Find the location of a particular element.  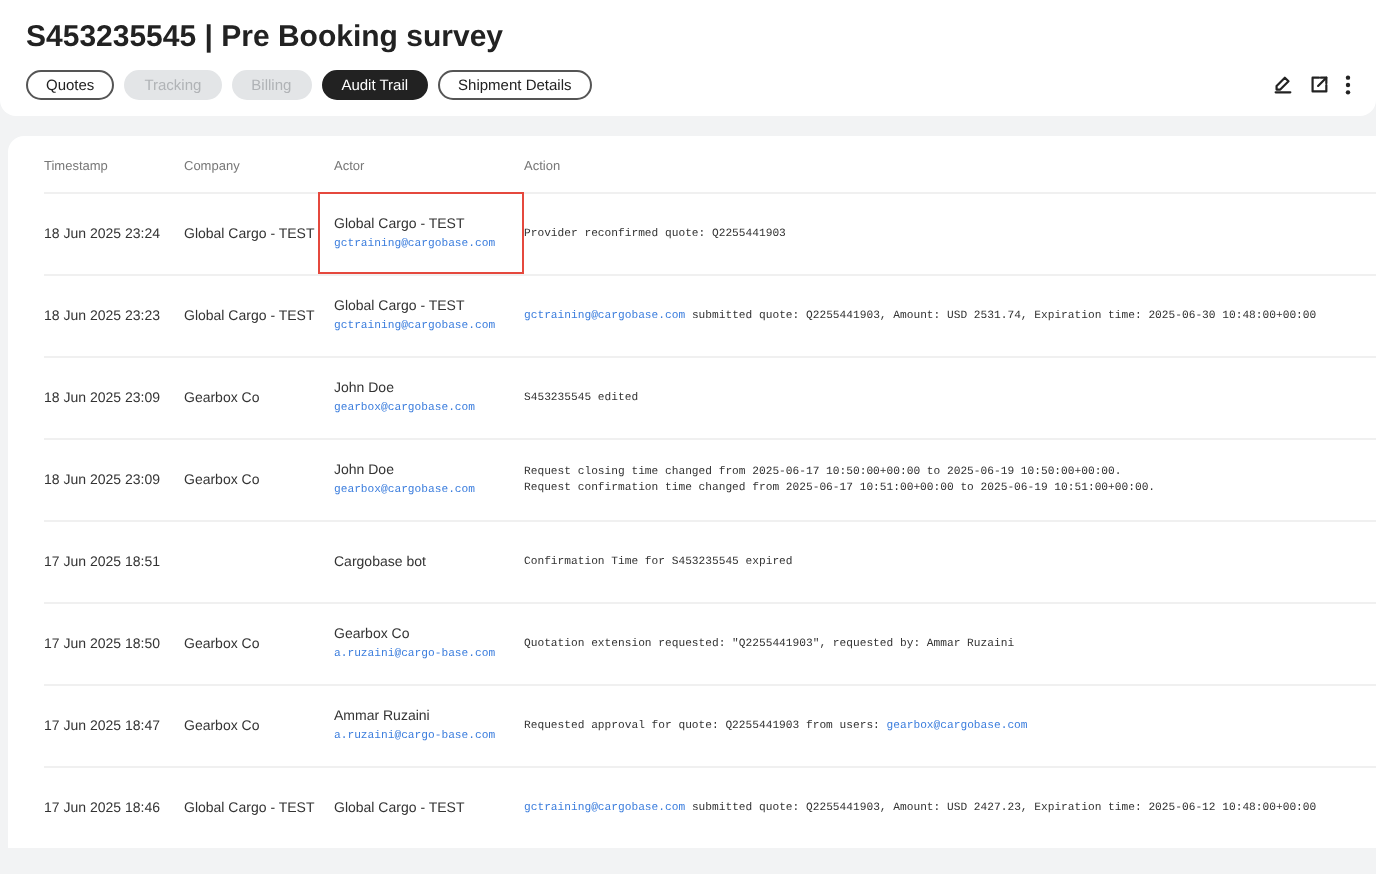

page-title: S453235545 | Pre Booking survey is located at coordinates (265, 37).